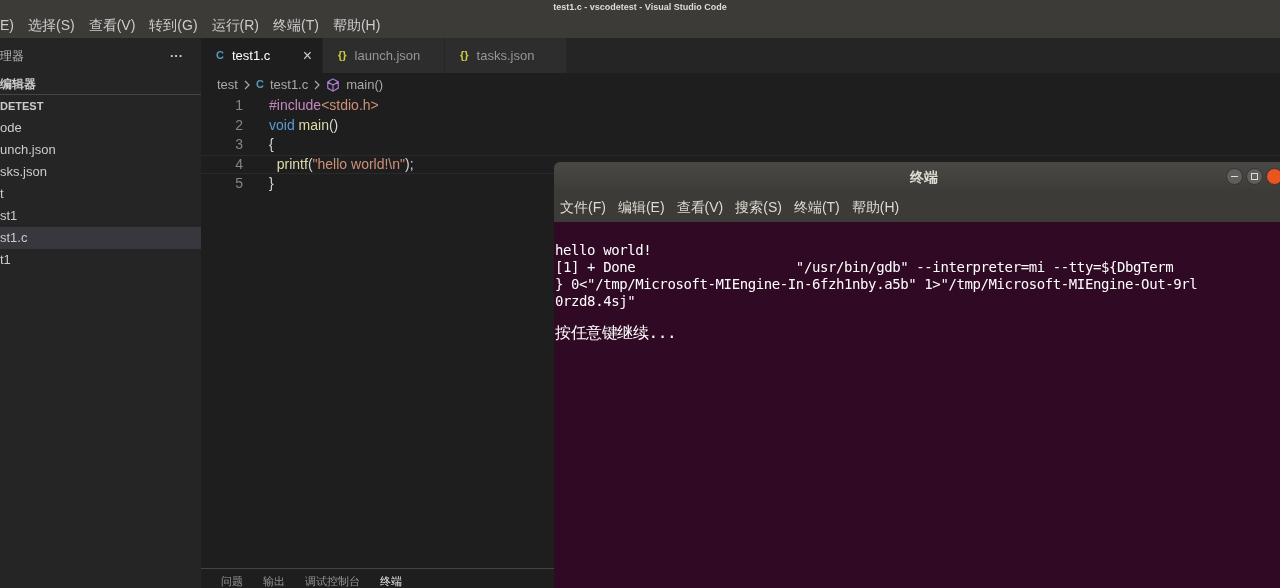  What do you see at coordinates (232, 581) in the screenshot?
I see `panel-tab: 问题` at bounding box center [232, 581].